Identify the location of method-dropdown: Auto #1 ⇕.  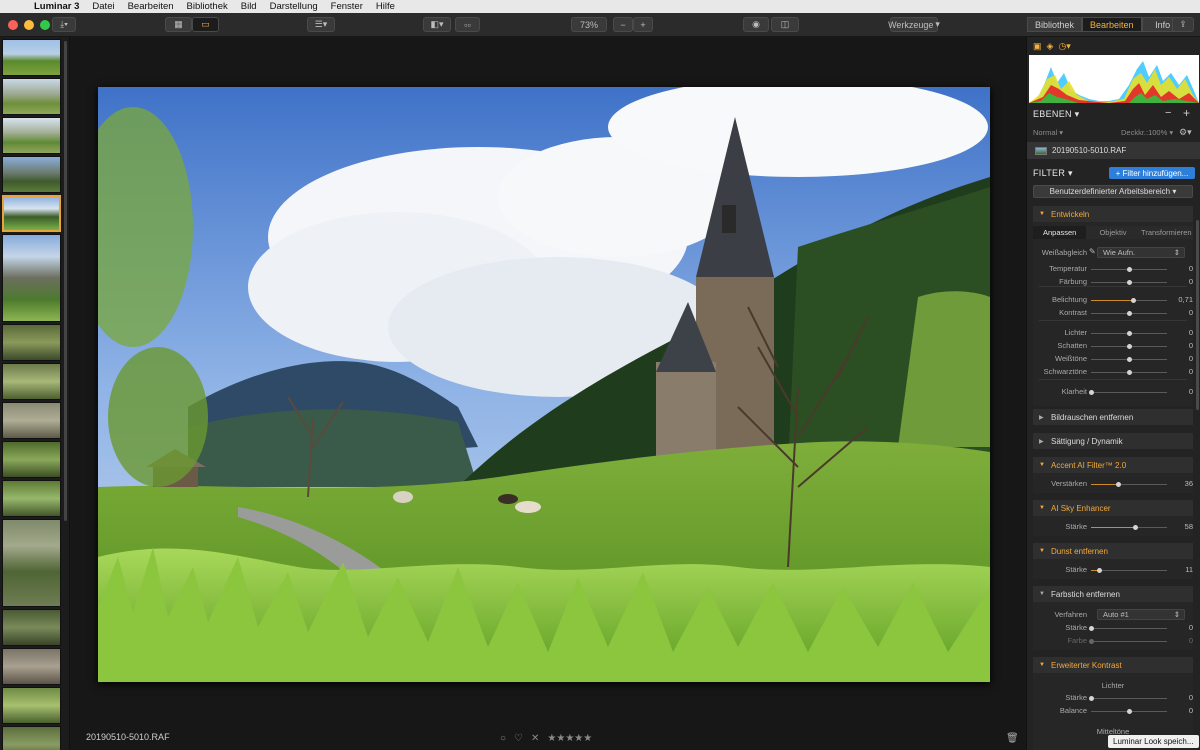
(1141, 614).